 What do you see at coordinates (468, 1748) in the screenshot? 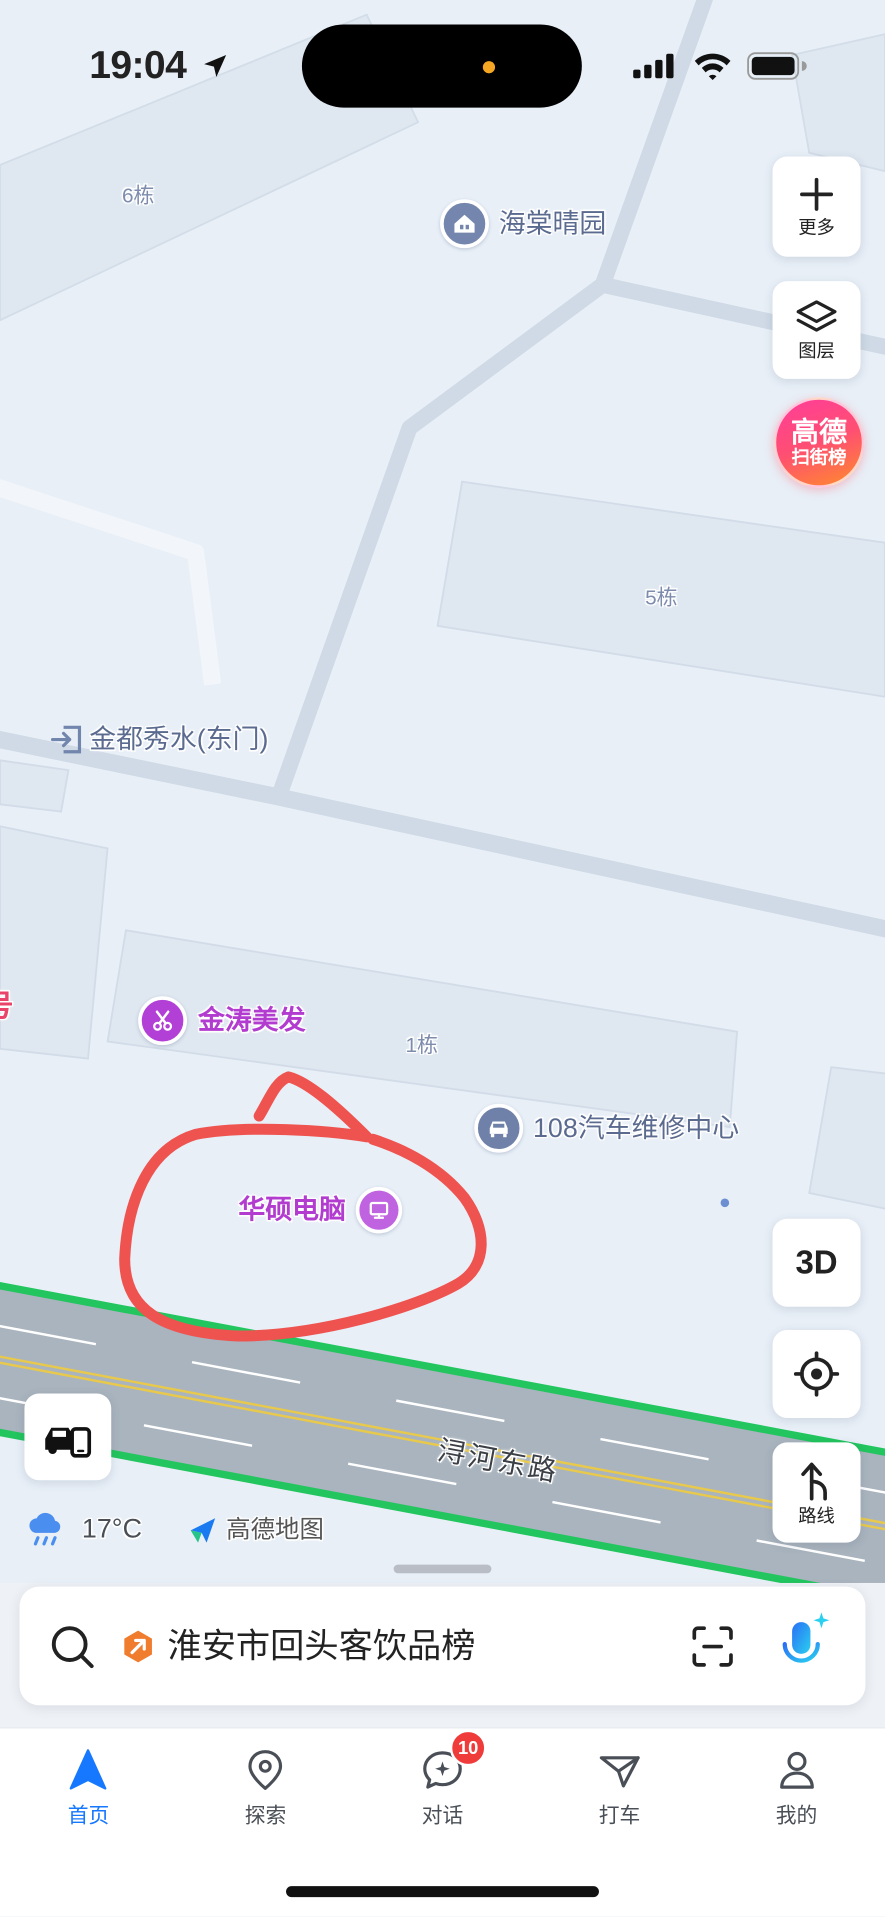
I see `unread-count-badge: 10` at bounding box center [468, 1748].